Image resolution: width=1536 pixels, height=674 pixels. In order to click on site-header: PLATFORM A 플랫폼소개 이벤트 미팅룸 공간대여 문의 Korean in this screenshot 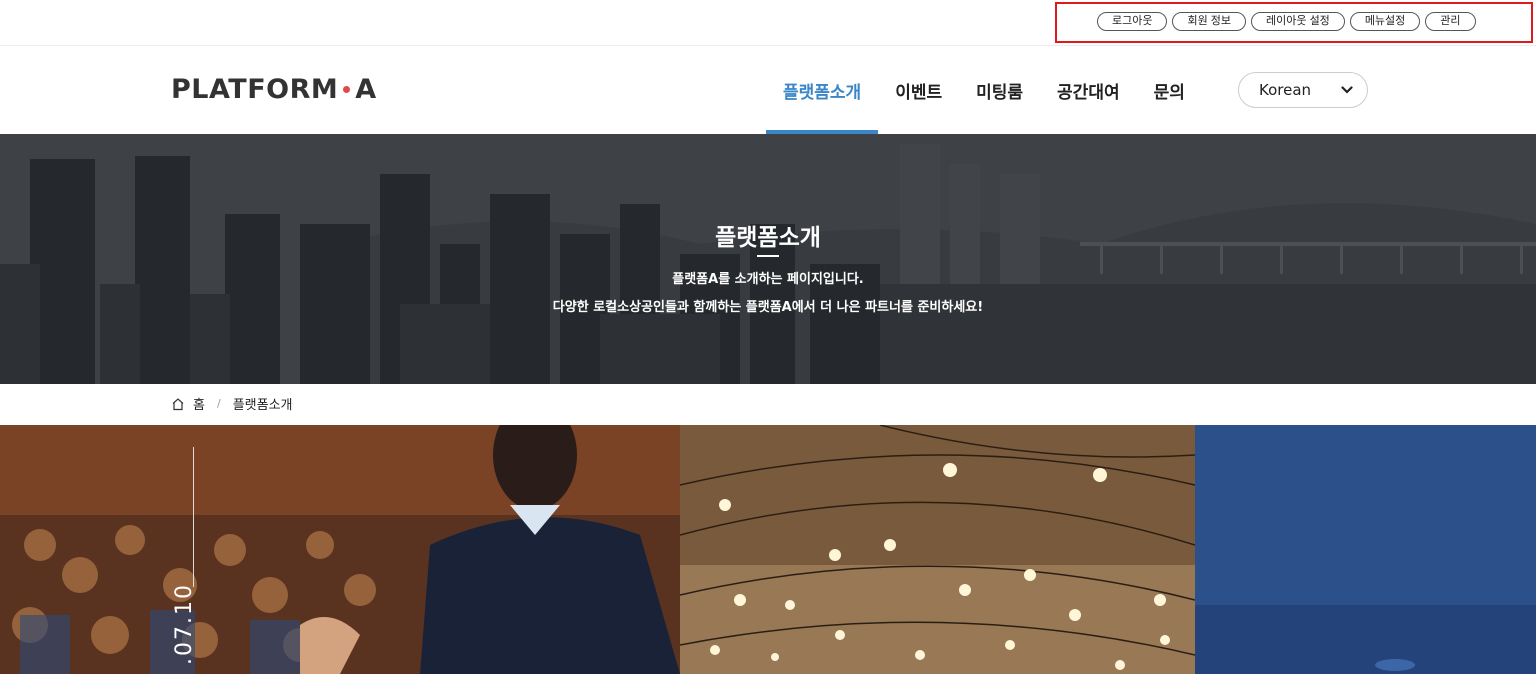, I will do `click(768, 90)`.